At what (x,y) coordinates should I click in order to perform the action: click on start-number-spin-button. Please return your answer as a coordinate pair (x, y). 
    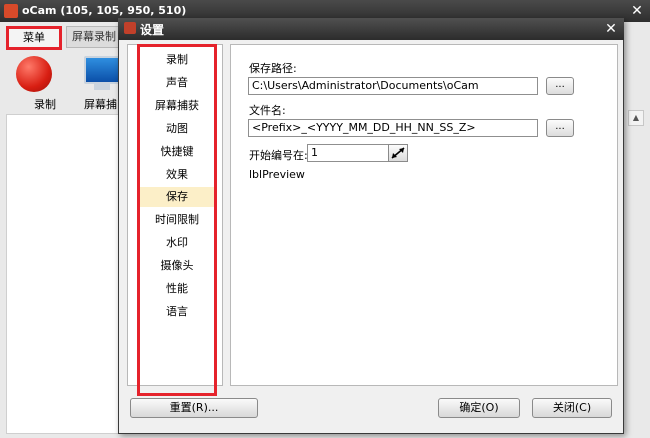
    Looking at the image, I should click on (398, 153).